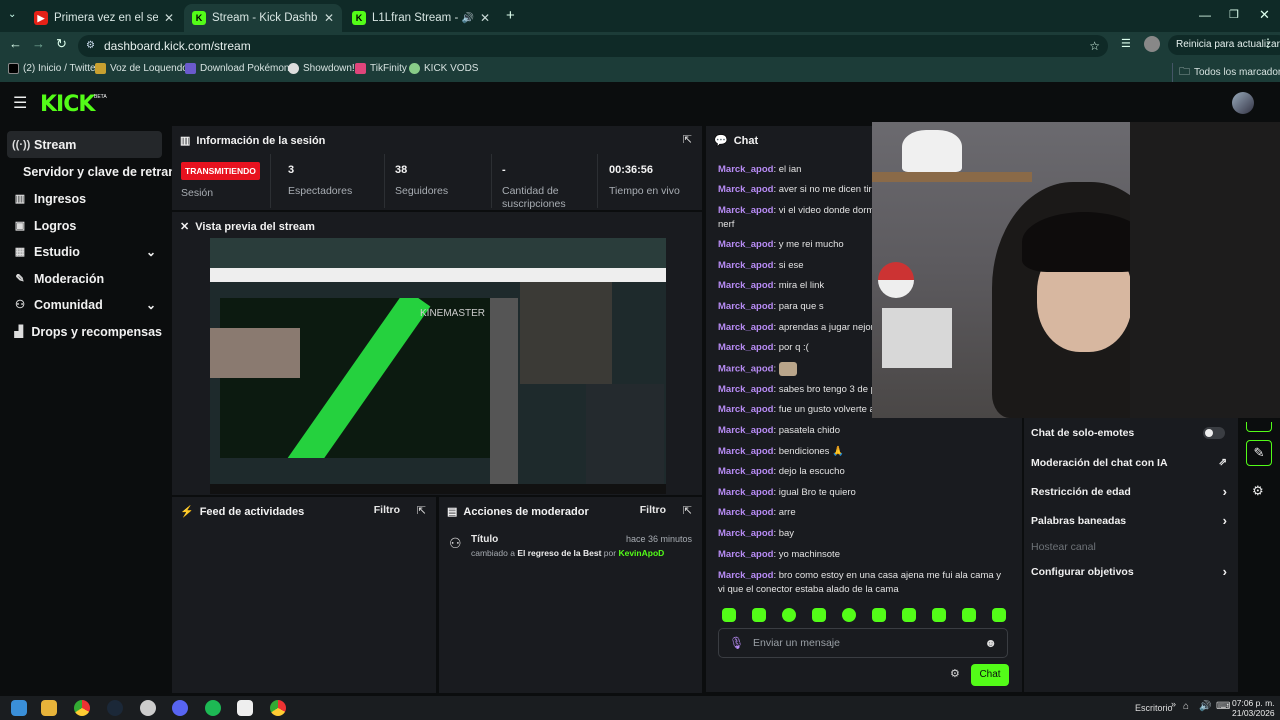  What do you see at coordinates (438, 366) in the screenshot?
I see `stream-preview-video: KINEMASTER` at bounding box center [438, 366].